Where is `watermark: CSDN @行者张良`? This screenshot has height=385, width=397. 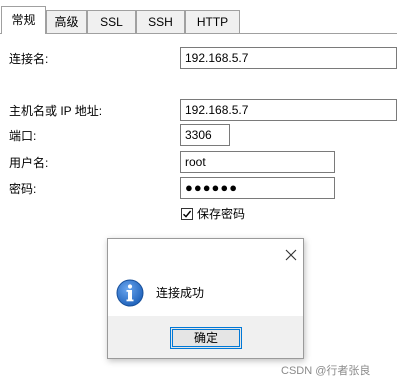
watermark: CSDN @行者张良 is located at coordinates (326, 371).